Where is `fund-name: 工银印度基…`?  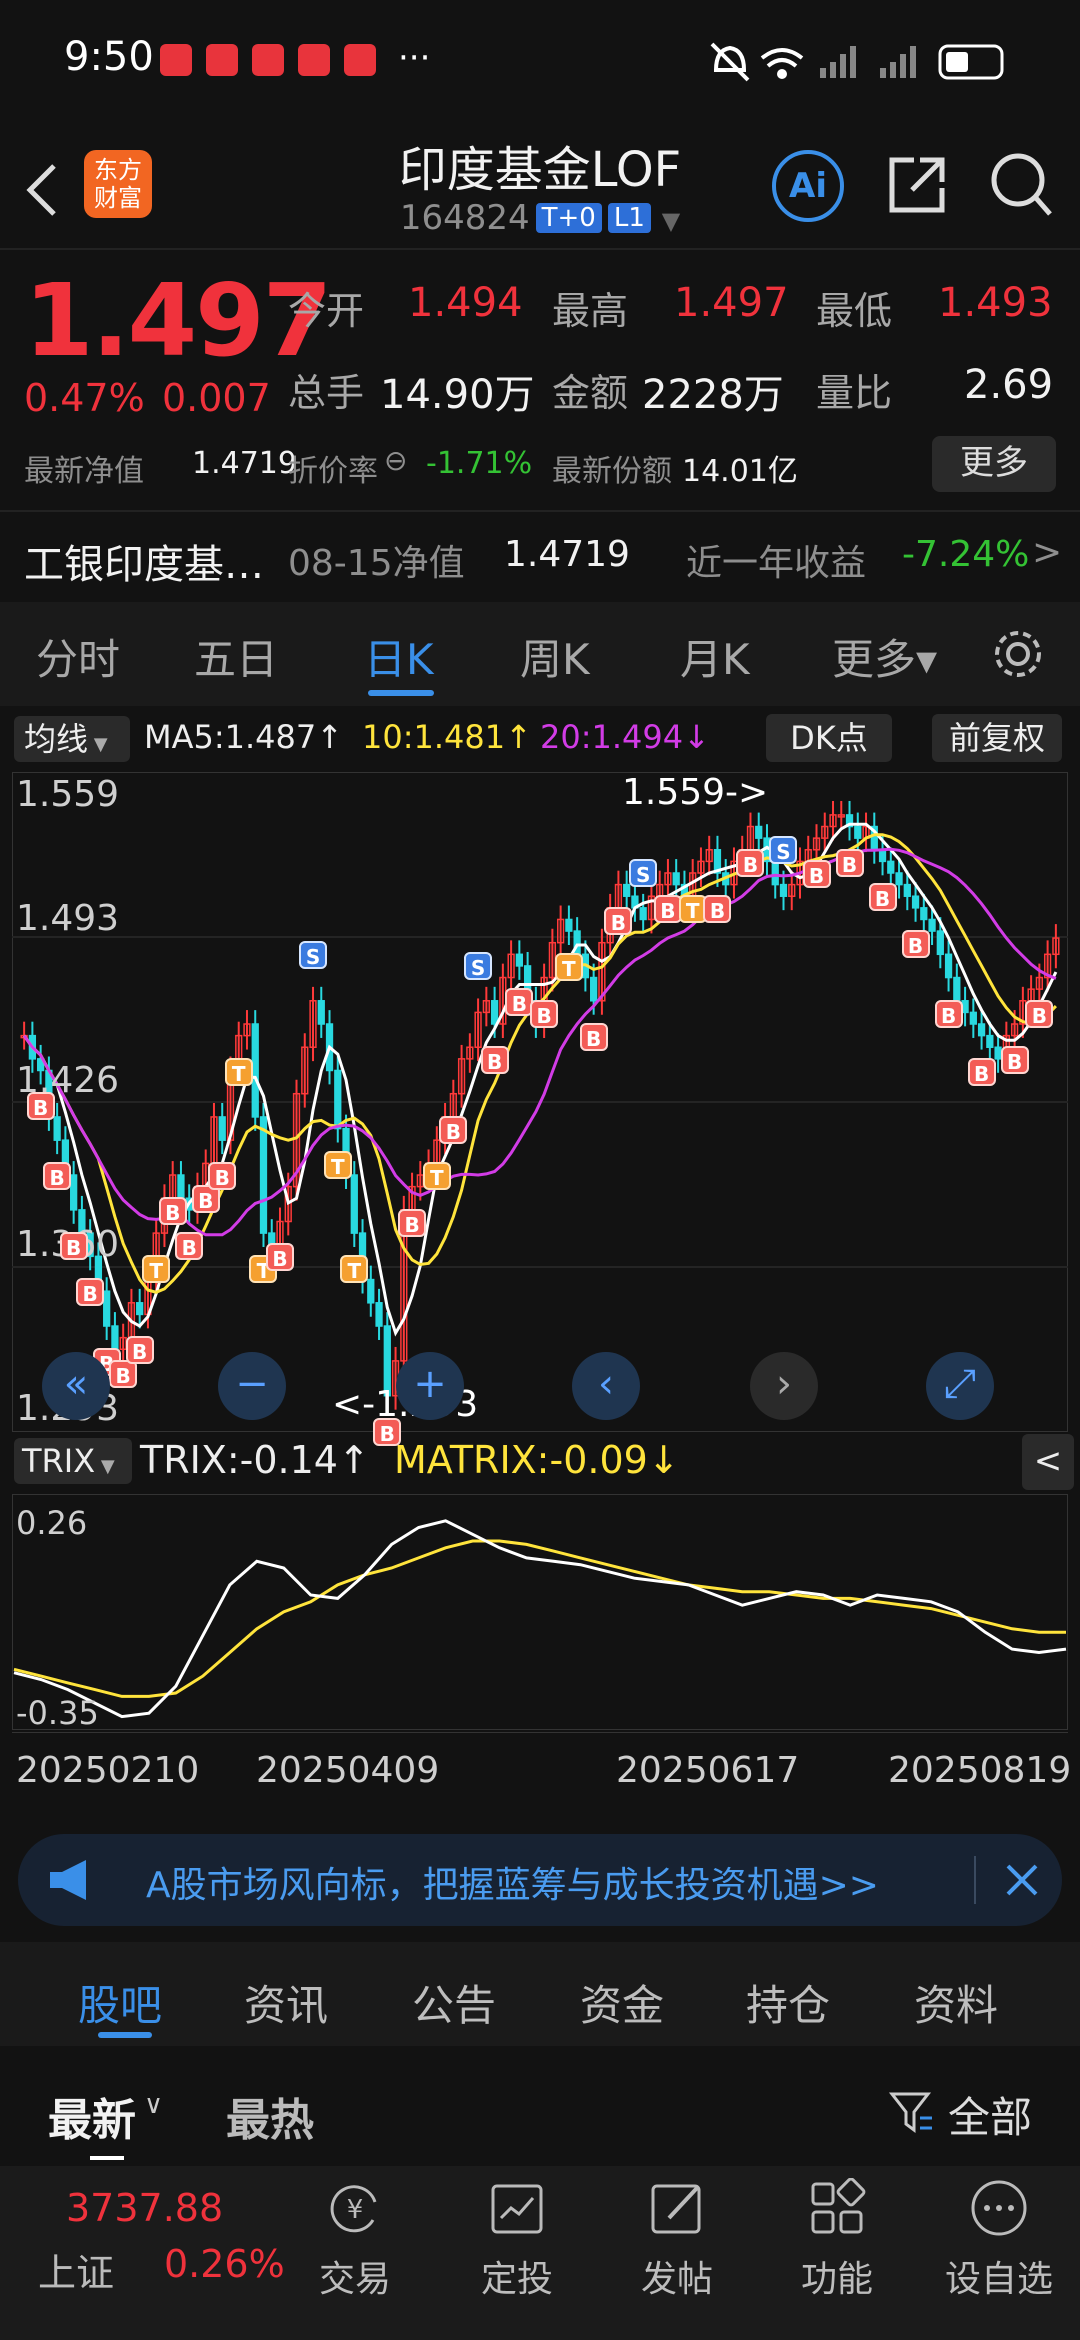 fund-name: 工银印度基… is located at coordinates (144, 565).